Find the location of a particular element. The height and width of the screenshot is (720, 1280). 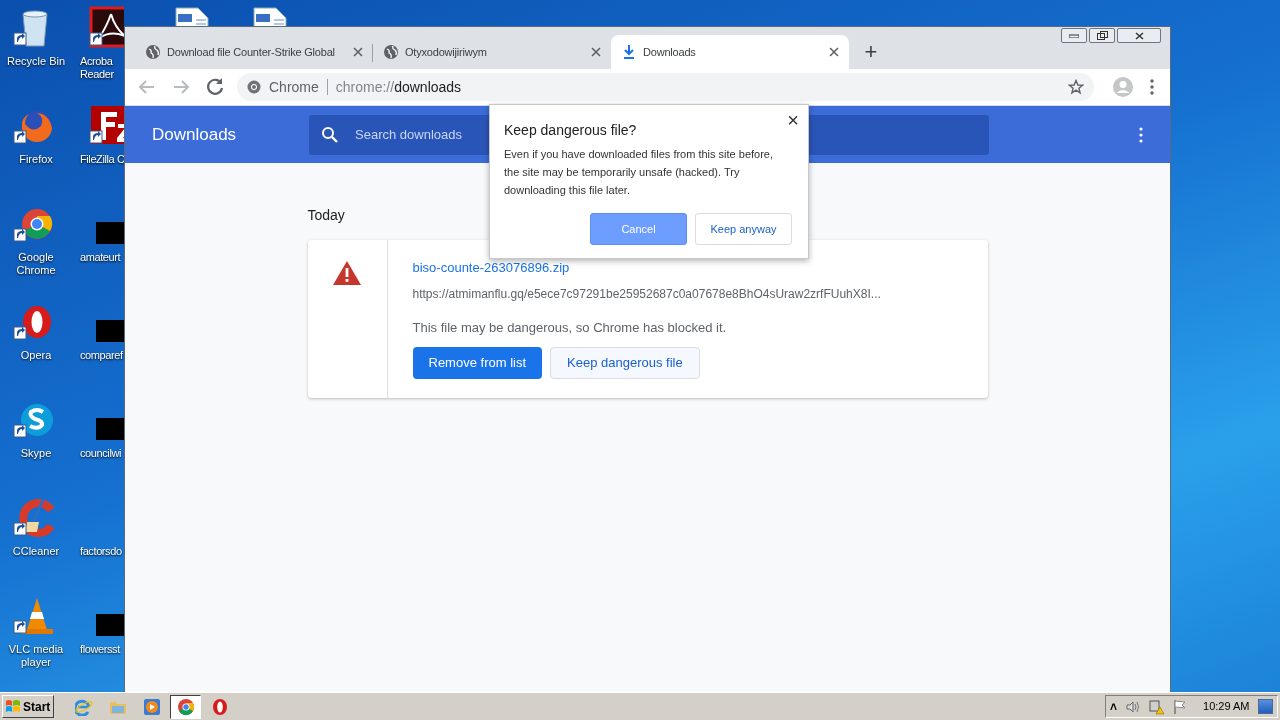

tab-title: Otyxodowijiriwym is located at coordinates (446, 52).